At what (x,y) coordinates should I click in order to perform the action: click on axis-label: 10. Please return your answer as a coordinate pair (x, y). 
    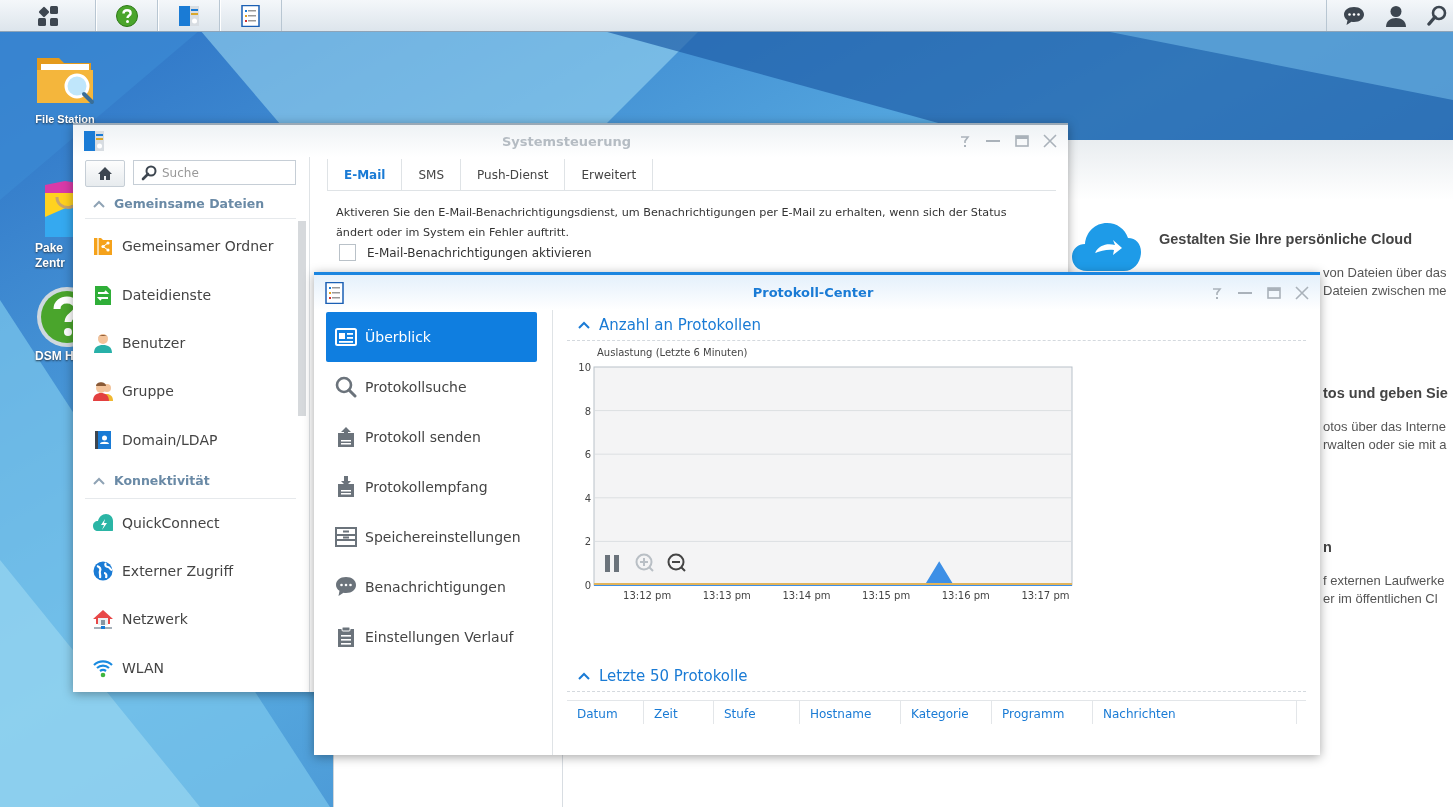
    Looking at the image, I should click on (584, 367).